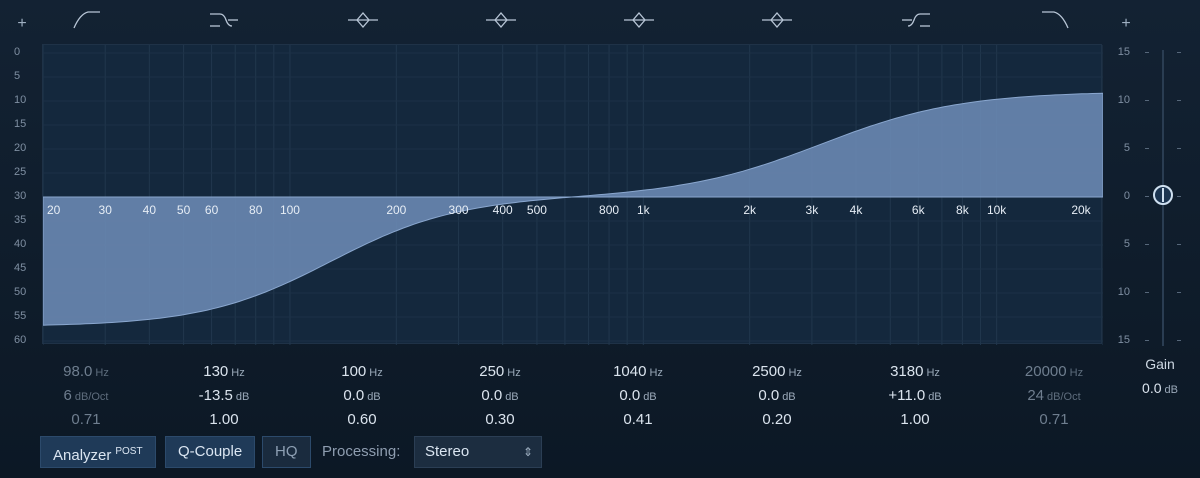  I want to click on processing-select: Stereo ⇕, so click(478, 452).